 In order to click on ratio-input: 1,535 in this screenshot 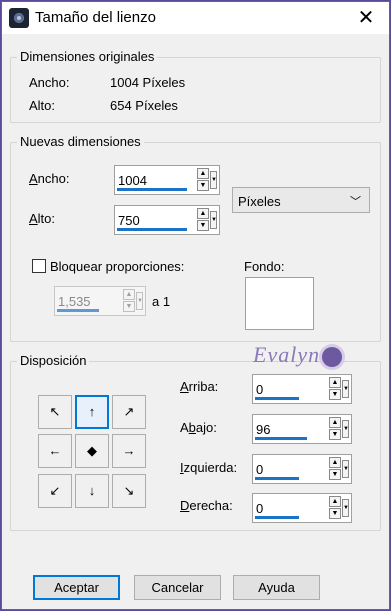, I will do `click(74, 301)`.